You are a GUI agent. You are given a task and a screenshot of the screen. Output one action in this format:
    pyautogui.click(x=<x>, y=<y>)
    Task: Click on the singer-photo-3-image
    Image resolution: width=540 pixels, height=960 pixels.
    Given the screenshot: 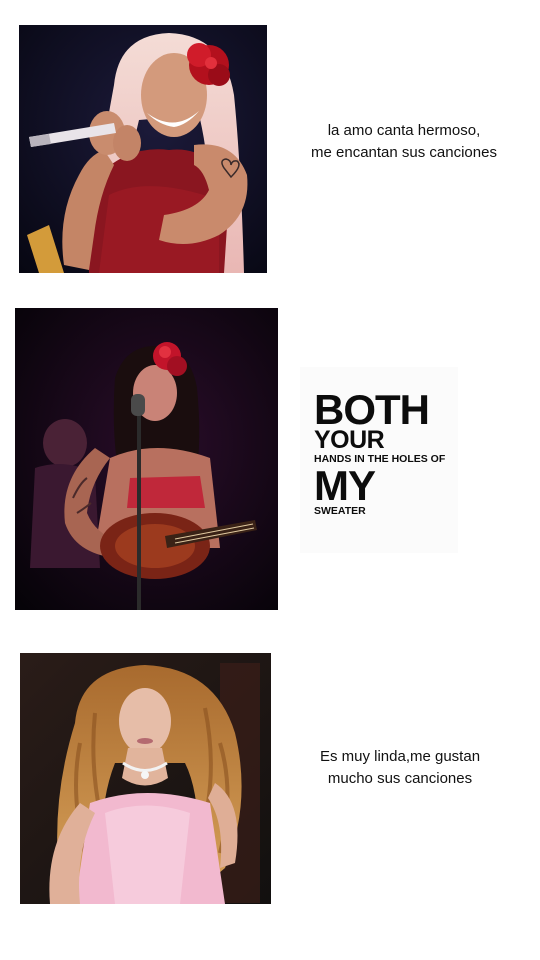 What is the action you would take?
    pyautogui.click(x=145, y=778)
    